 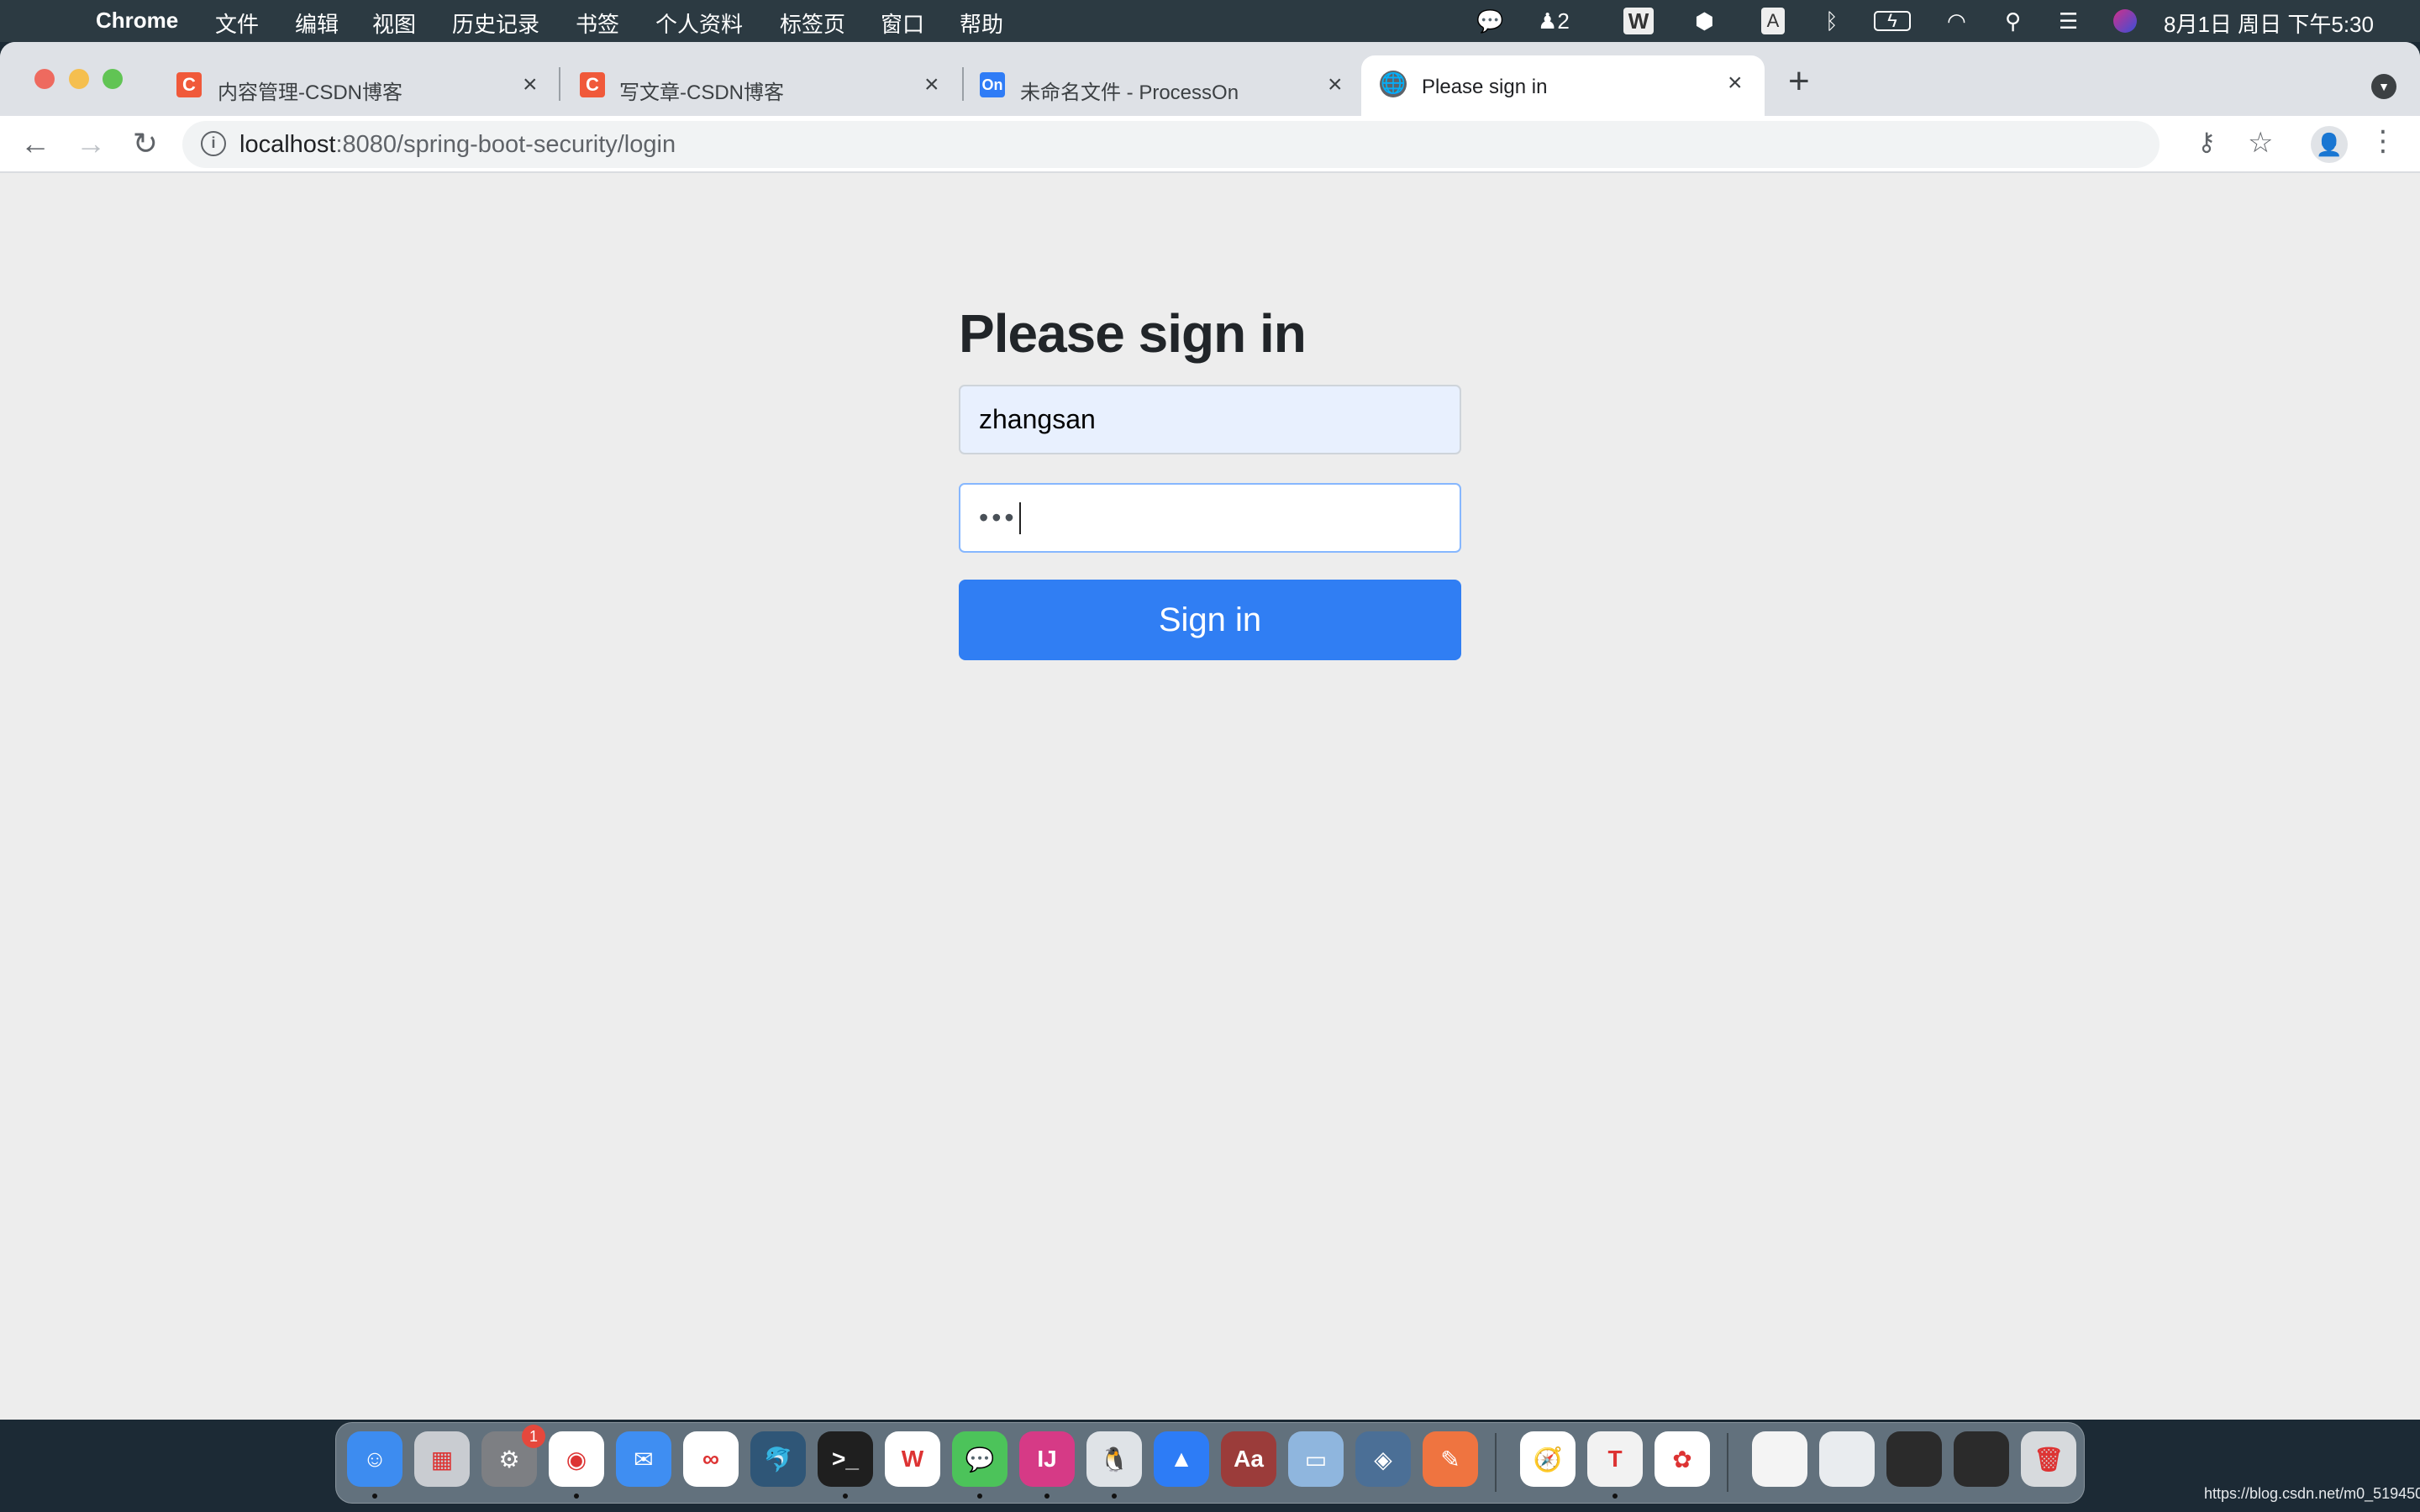 I want to click on processon-favicon-icon: On, so click(x=992, y=84).